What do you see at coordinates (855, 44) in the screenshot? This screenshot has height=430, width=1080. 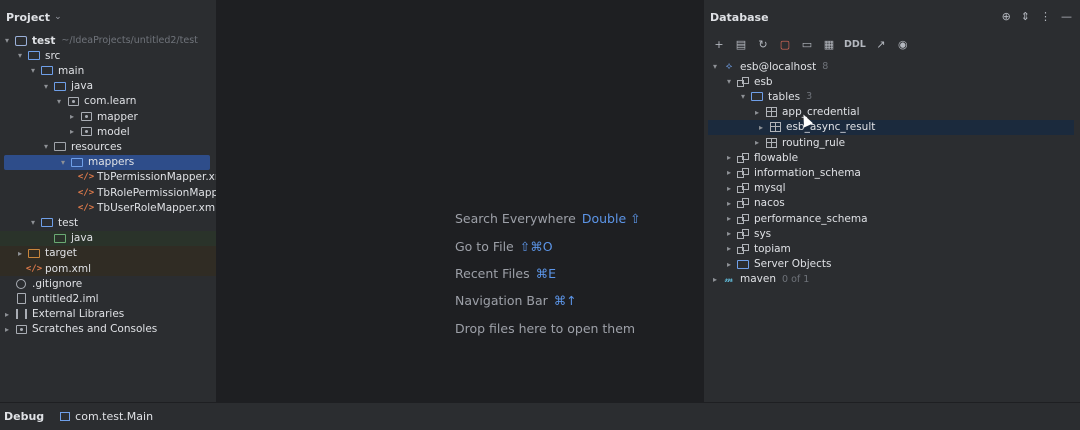 I see `ddl-button: DDL` at bounding box center [855, 44].